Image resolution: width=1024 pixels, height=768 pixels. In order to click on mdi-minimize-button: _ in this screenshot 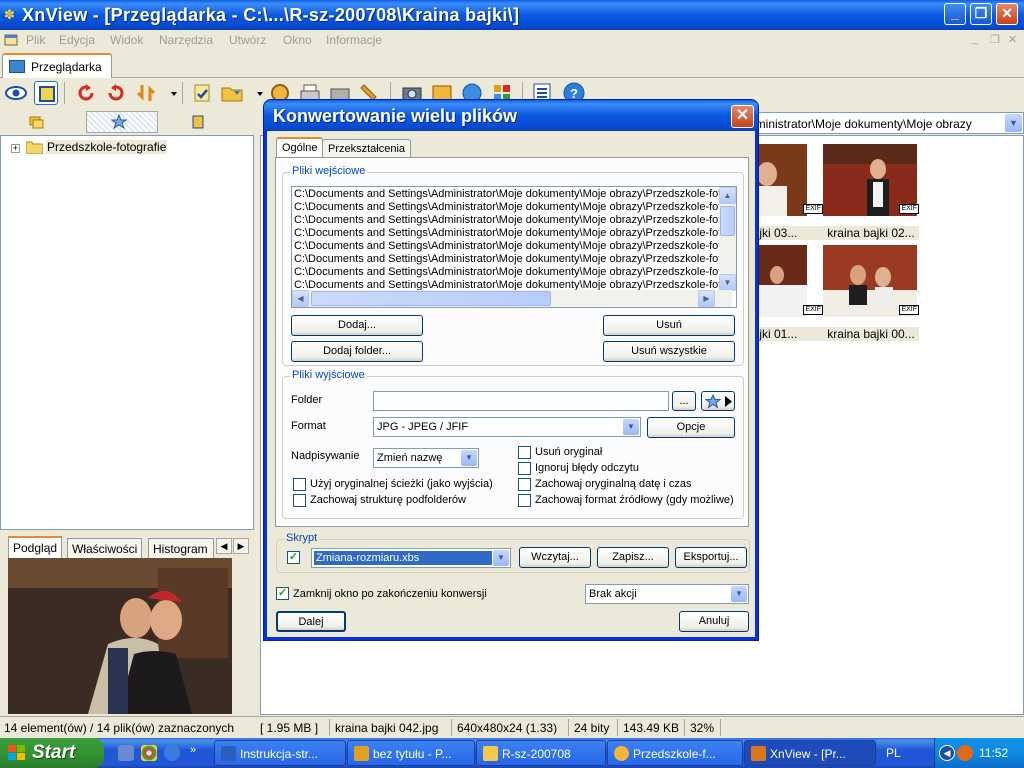, I will do `click(975, 39)`.